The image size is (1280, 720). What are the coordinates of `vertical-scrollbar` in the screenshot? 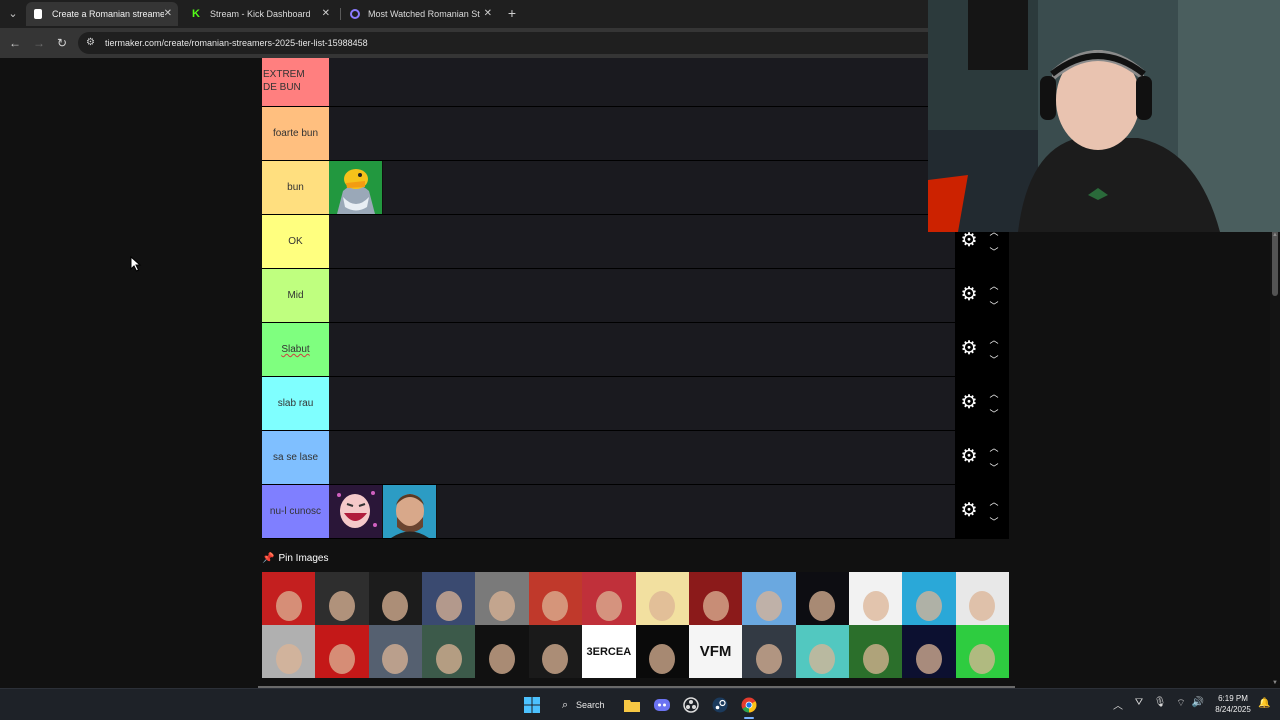 It's located at (1275, 402).